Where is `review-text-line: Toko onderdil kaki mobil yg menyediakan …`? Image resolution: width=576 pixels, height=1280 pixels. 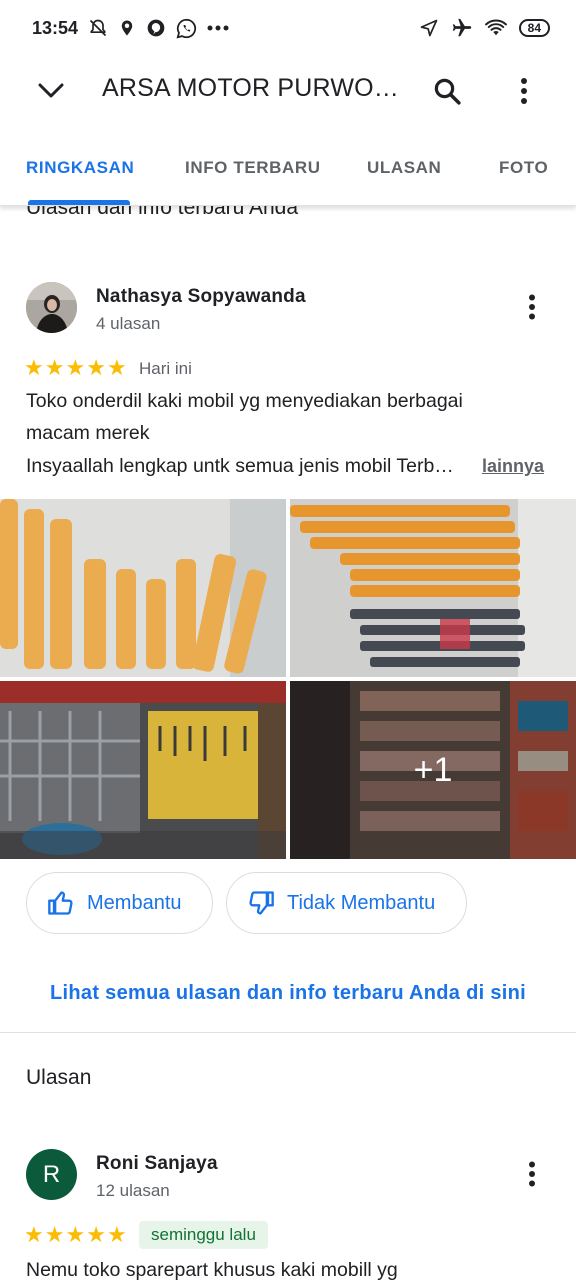
review-text-line: Toko onderdil kaki mobil yg menyediakan … is located at coordinates (244, 401).